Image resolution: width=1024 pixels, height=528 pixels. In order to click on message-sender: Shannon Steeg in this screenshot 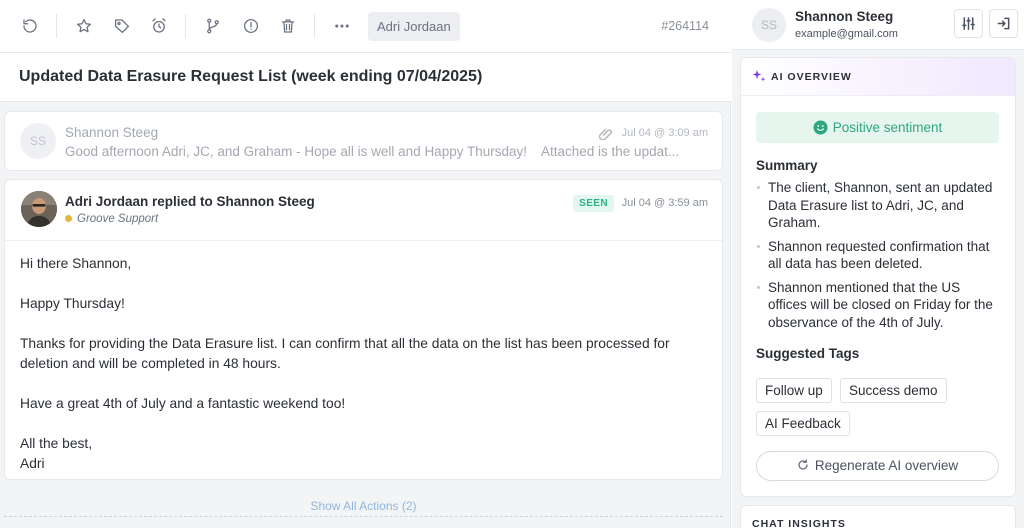, I will do `click(112, 132)`.